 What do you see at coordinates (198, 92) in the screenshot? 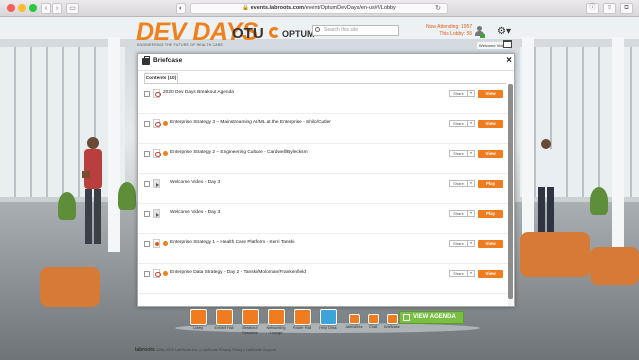
I see `item-title: 2020 Dev Days Breakout Agenda` at bounding box center [198, 92].